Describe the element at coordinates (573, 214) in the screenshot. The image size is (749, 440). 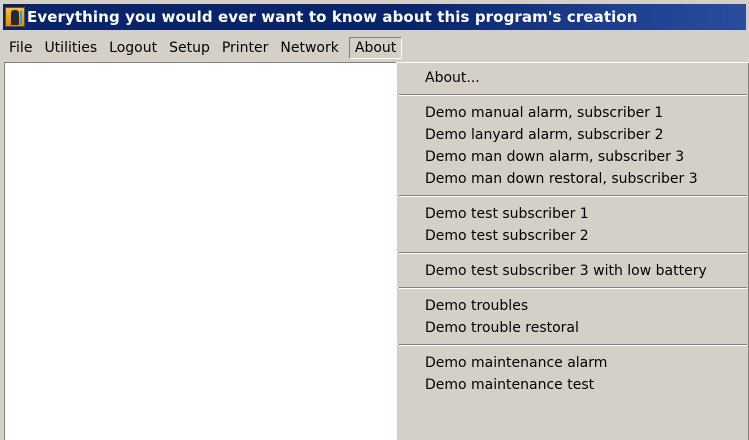
I see `menu-item-demo-test-subscriber-1: Demo test subscriber 1` at that location.